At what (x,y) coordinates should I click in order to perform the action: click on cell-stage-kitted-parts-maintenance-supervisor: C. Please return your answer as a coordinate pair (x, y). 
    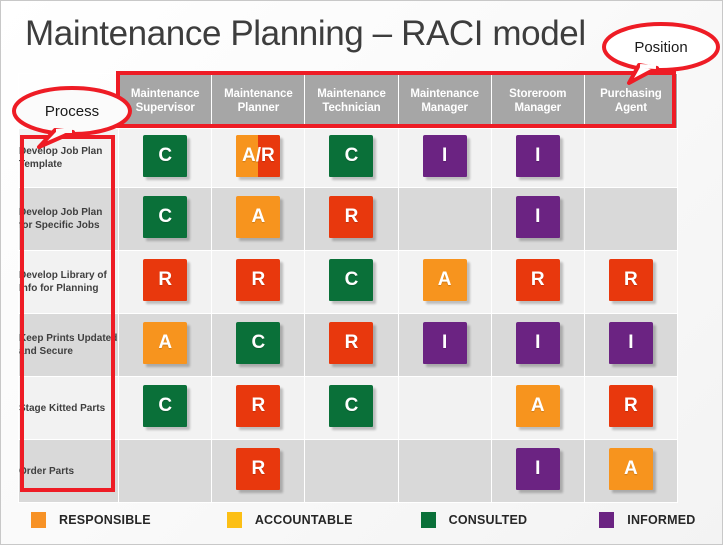
    Looking at the image, I should click on (165, 408).